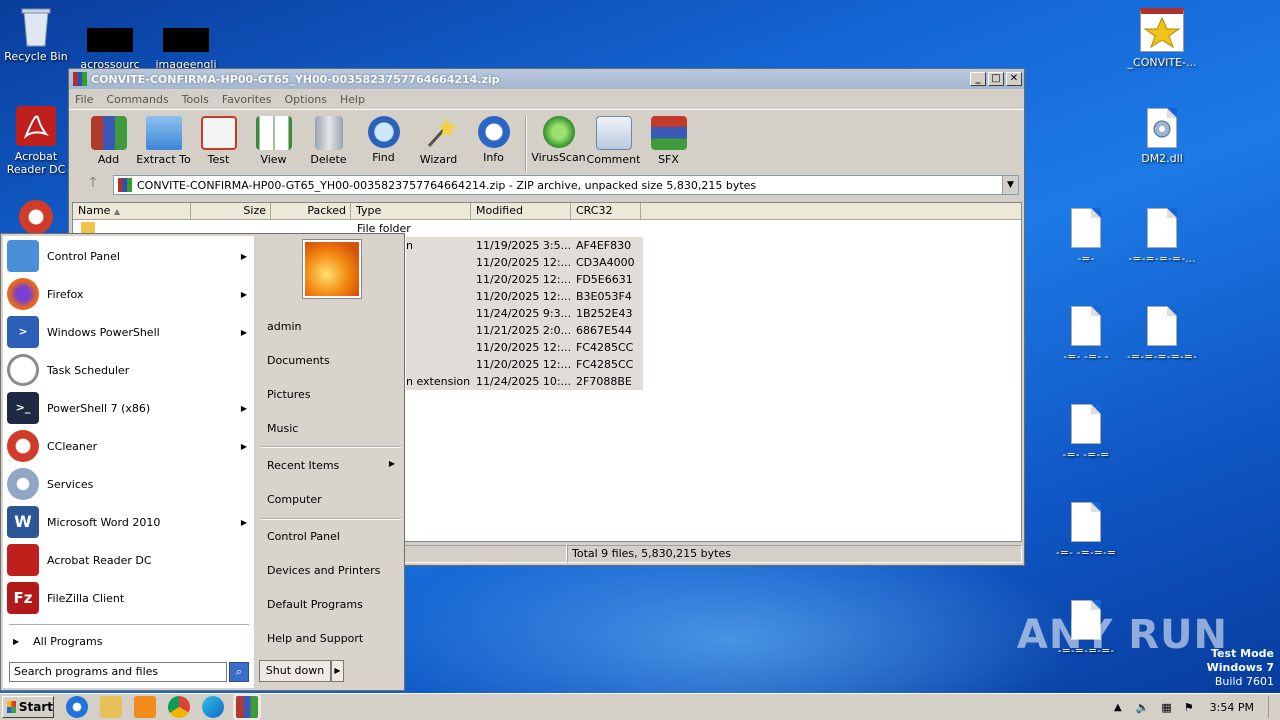 This screenshot has height=720, width=1280. I want to click on table-row: n extension 11/24/2025 10:... 2F7088BE, so click(519, 381).